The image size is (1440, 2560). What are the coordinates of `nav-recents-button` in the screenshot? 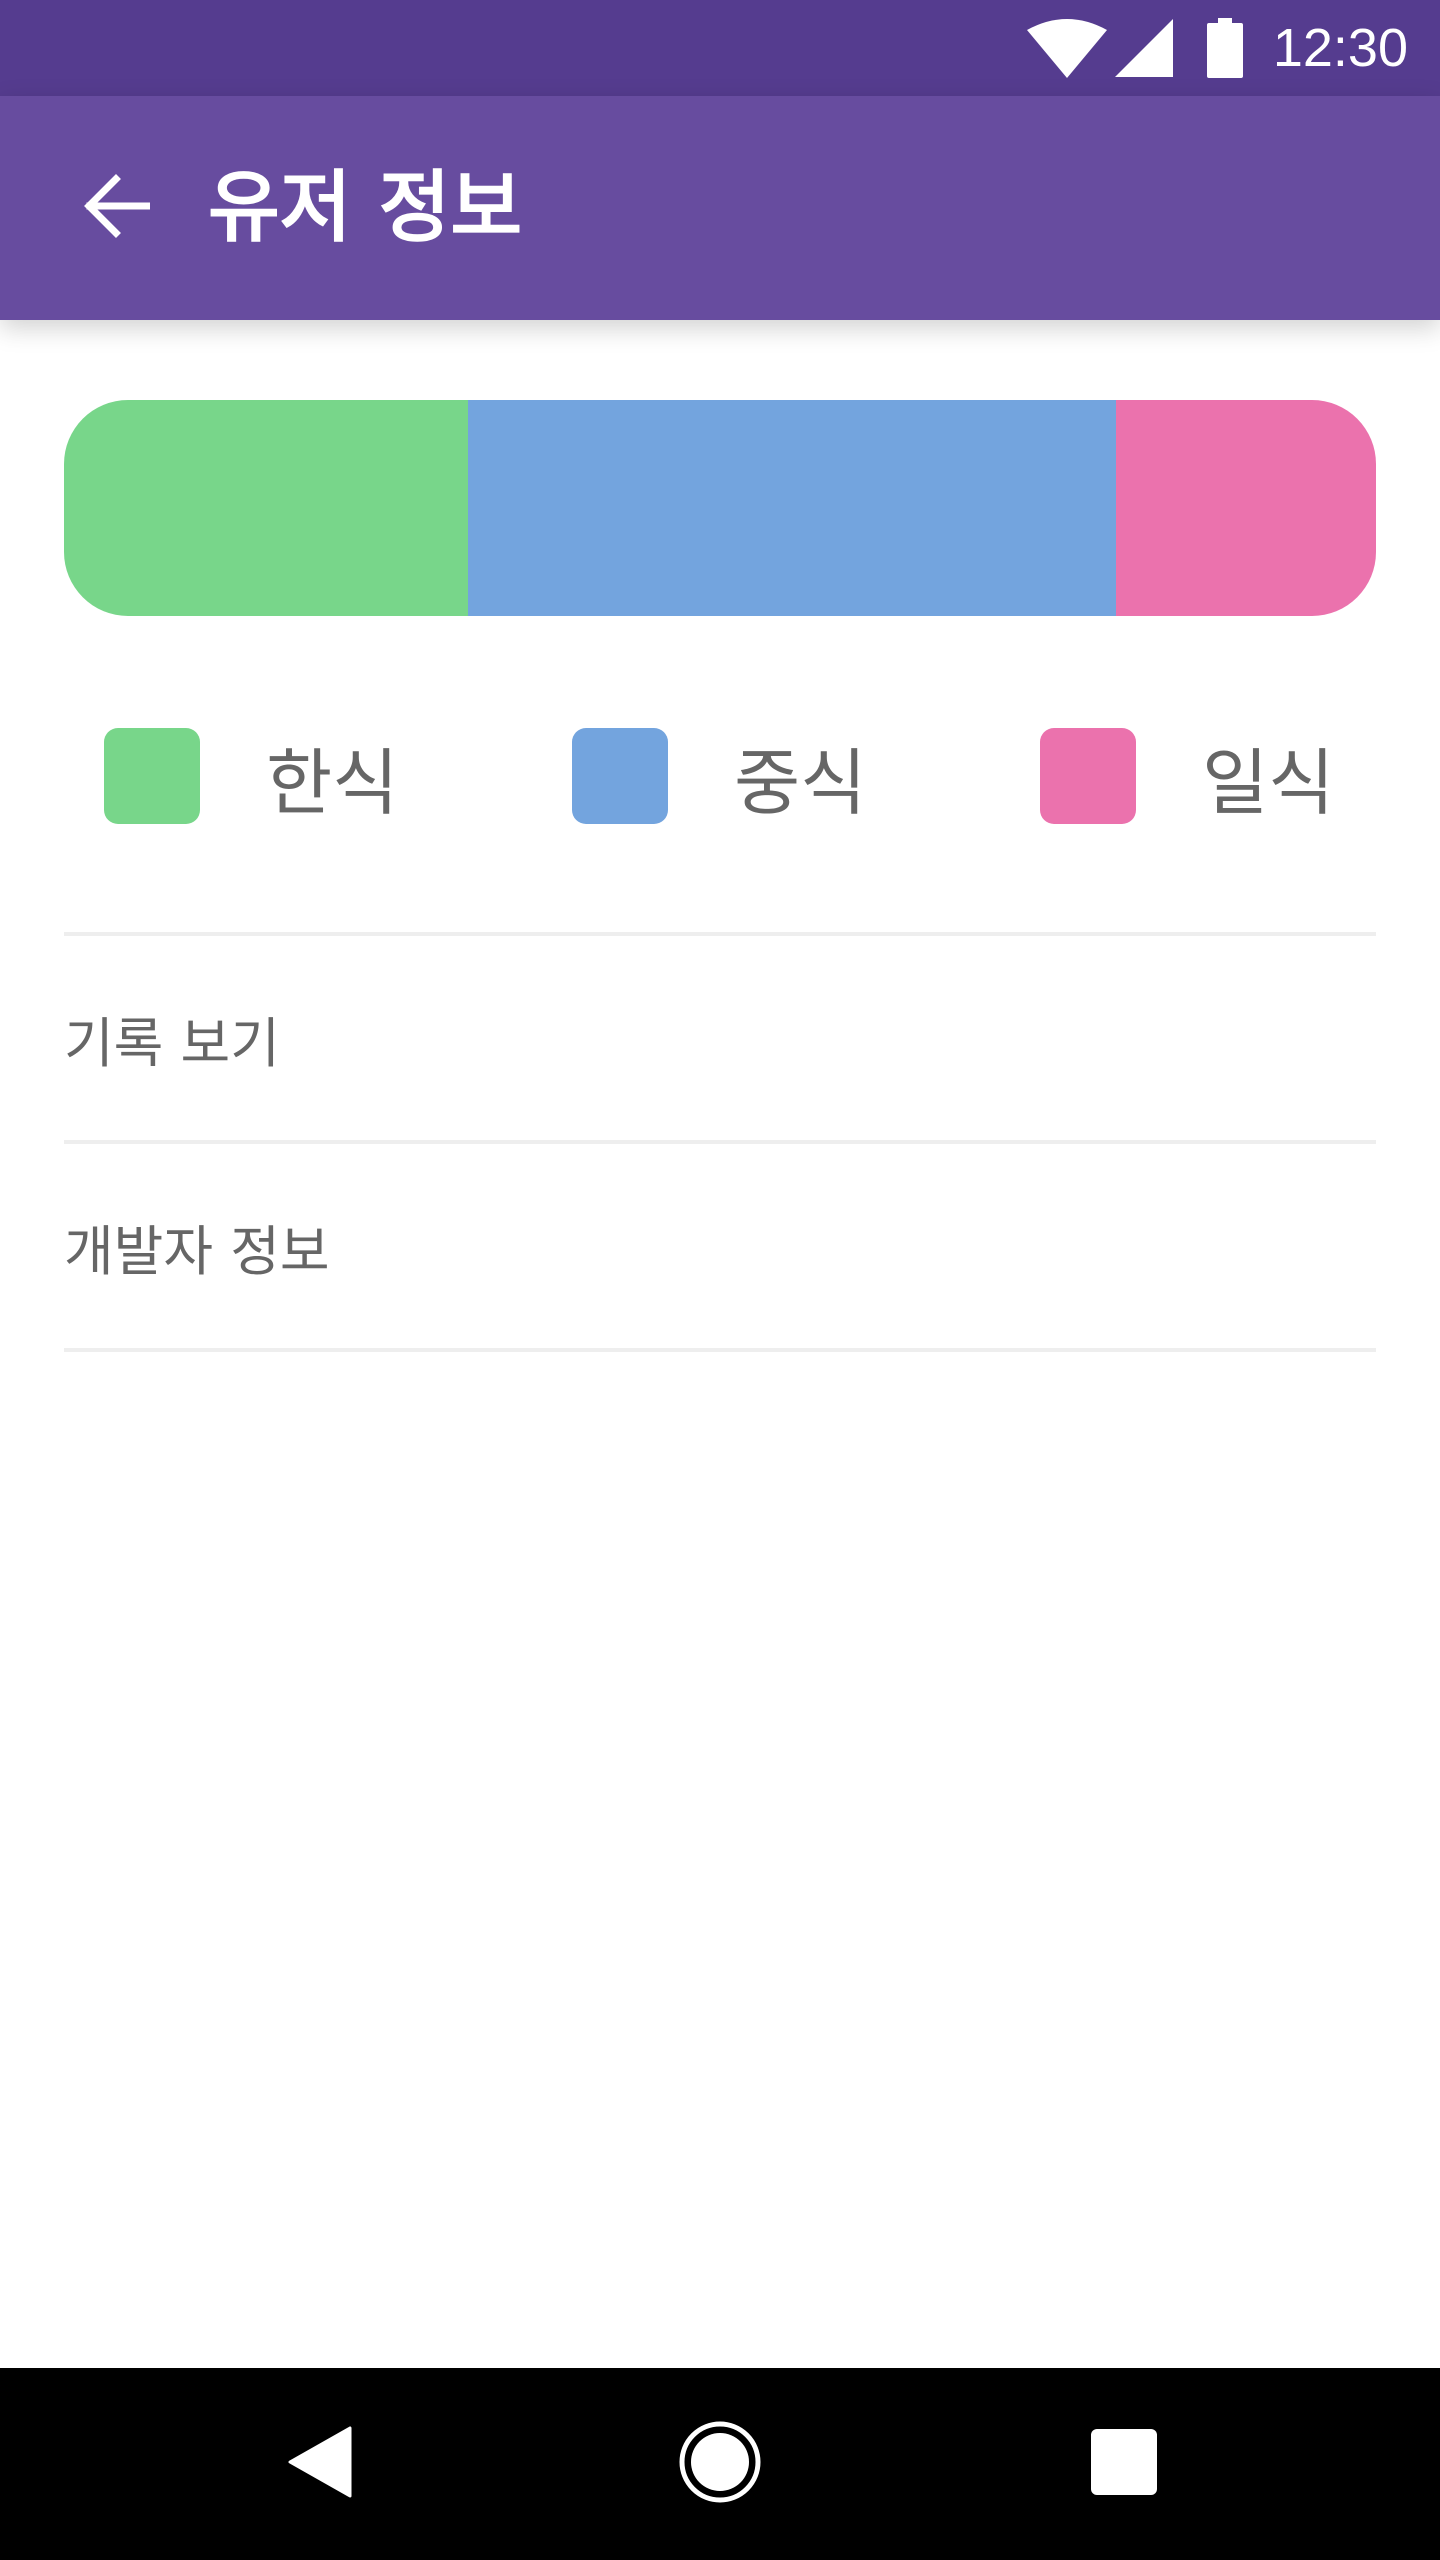 It's located at (1124, 2464).